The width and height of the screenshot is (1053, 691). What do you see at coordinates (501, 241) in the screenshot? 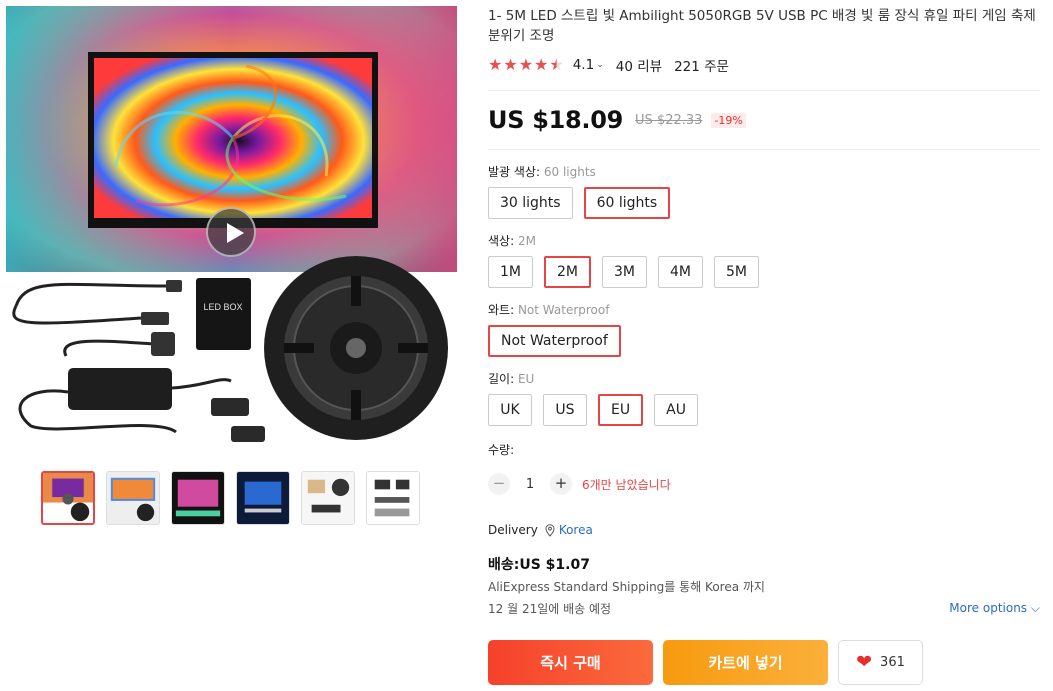
I see `property-name: 색상:` at bounding box center [501, 241].